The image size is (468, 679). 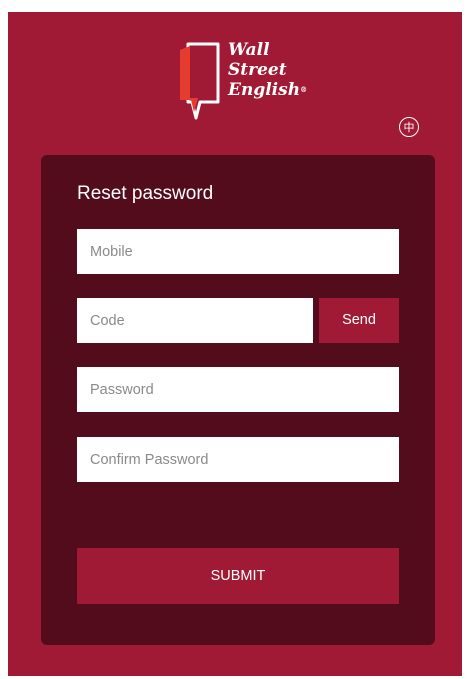 I want to click on wall-street-english-logo: Wall Street English®, so click(x=248, y=81).